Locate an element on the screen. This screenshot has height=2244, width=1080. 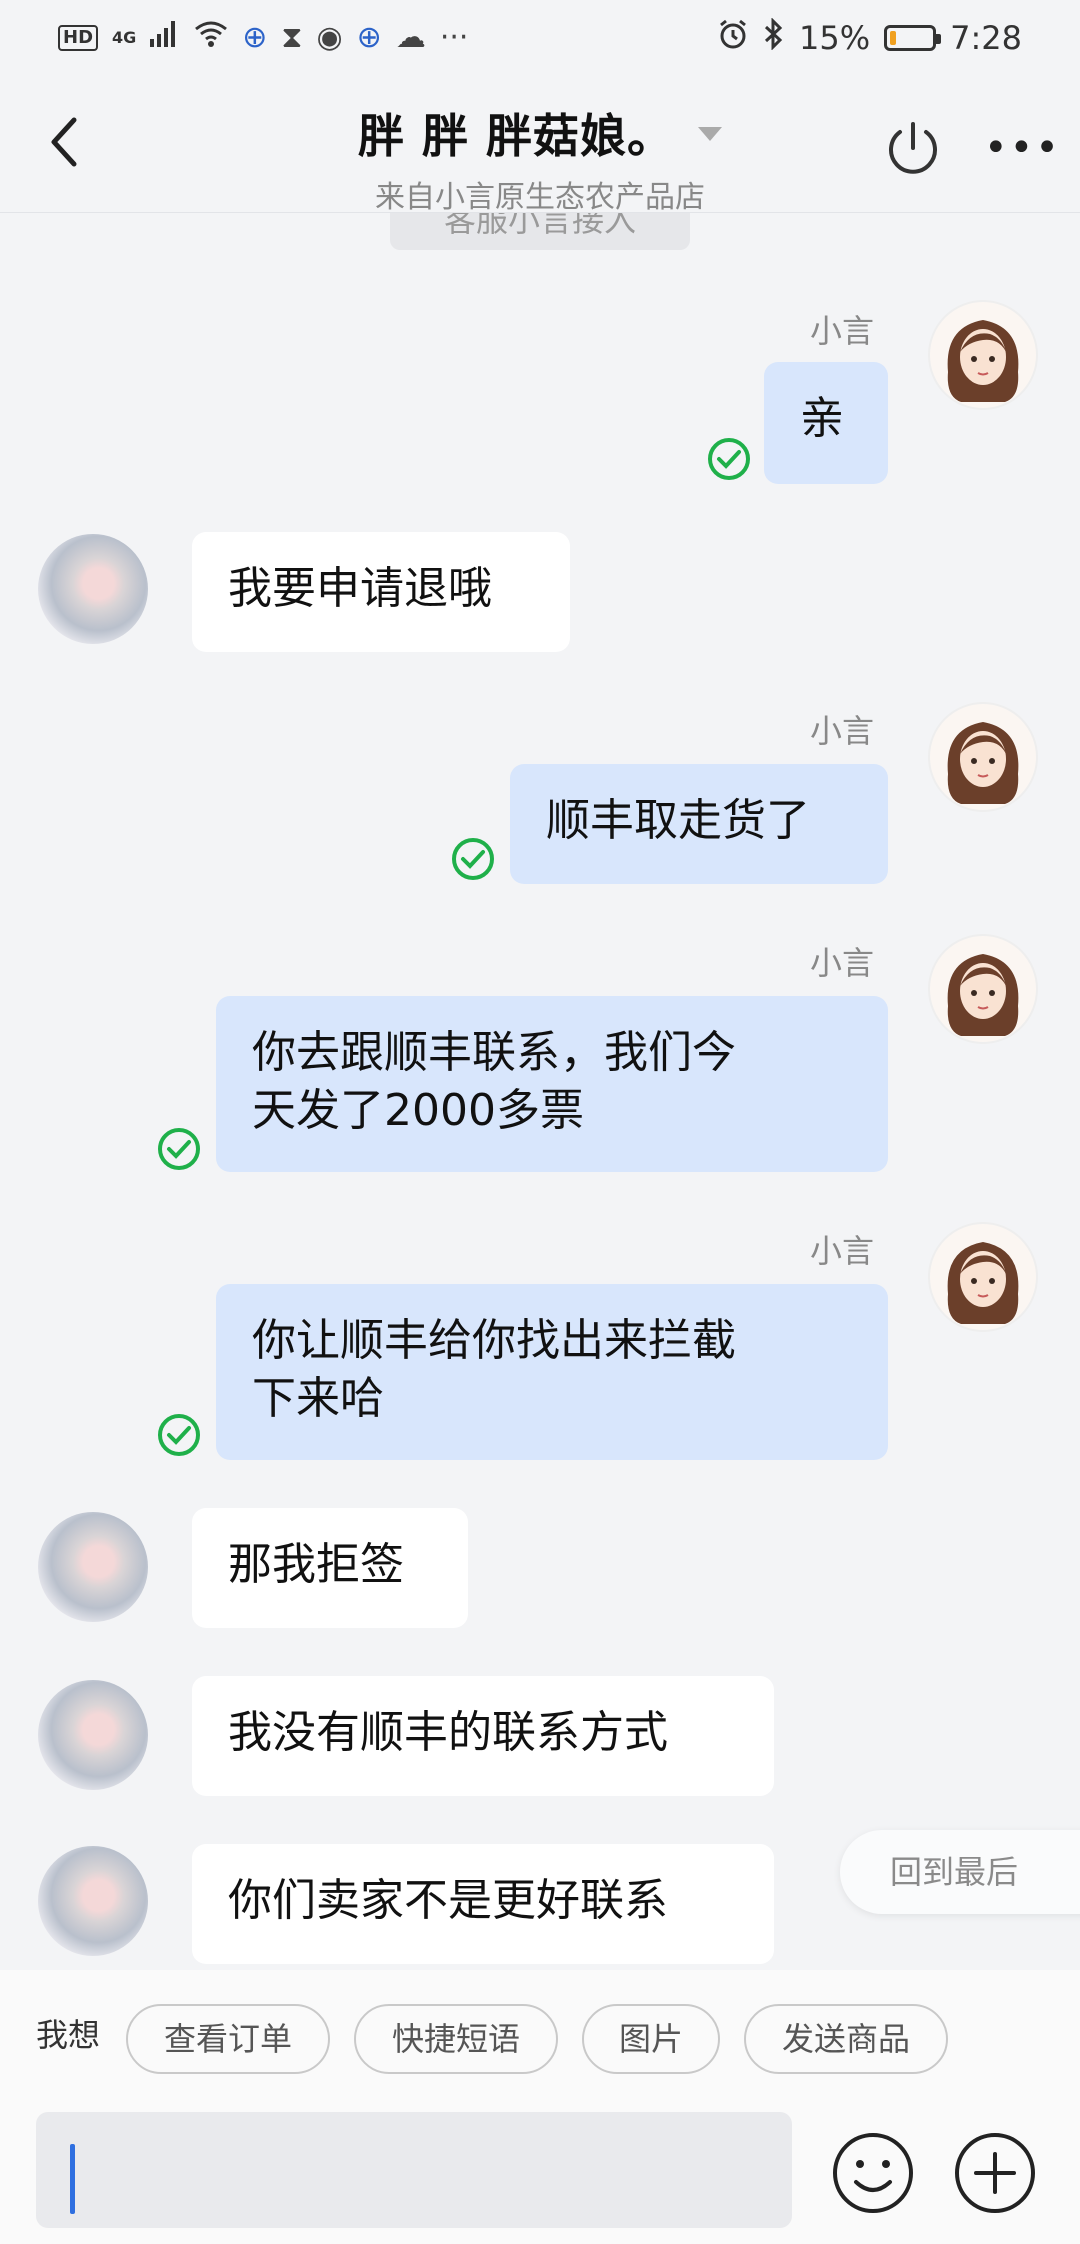
message-bubble-outgoing: 亲 is located at coordinates (826, 423).